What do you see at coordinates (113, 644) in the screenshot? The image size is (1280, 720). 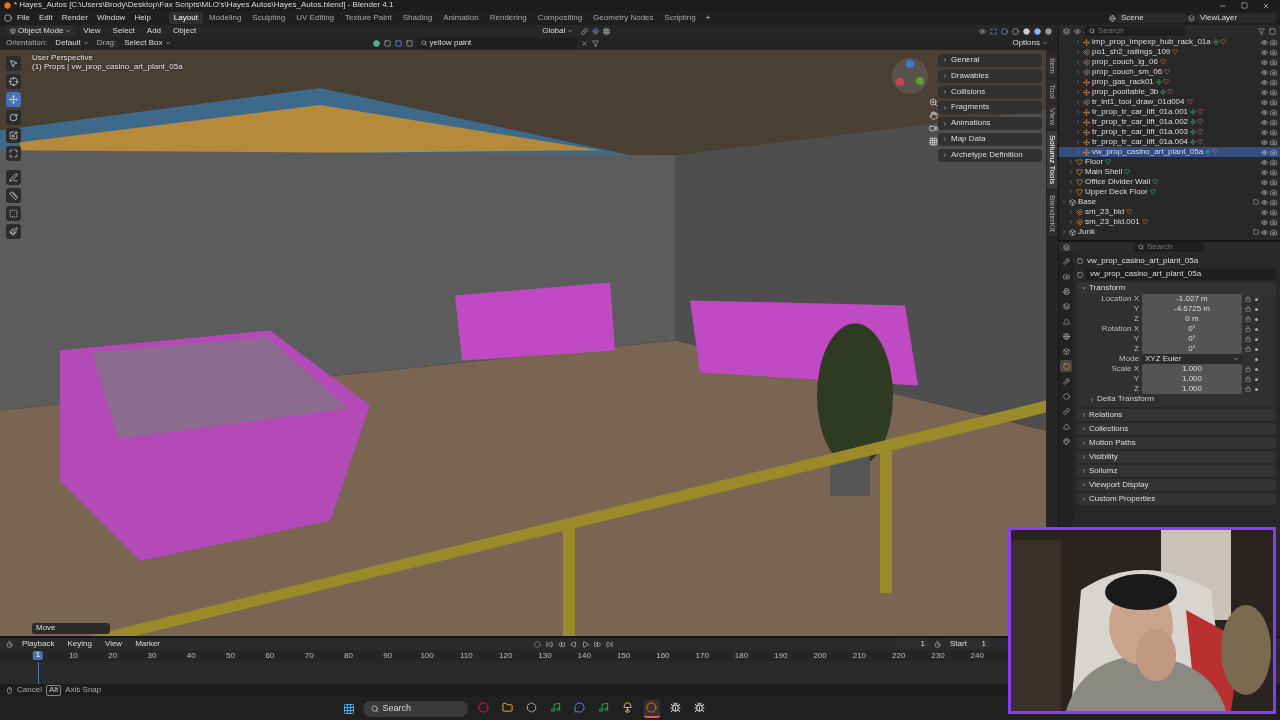 I see `menu-item: View` at bounding box center [113, 644].